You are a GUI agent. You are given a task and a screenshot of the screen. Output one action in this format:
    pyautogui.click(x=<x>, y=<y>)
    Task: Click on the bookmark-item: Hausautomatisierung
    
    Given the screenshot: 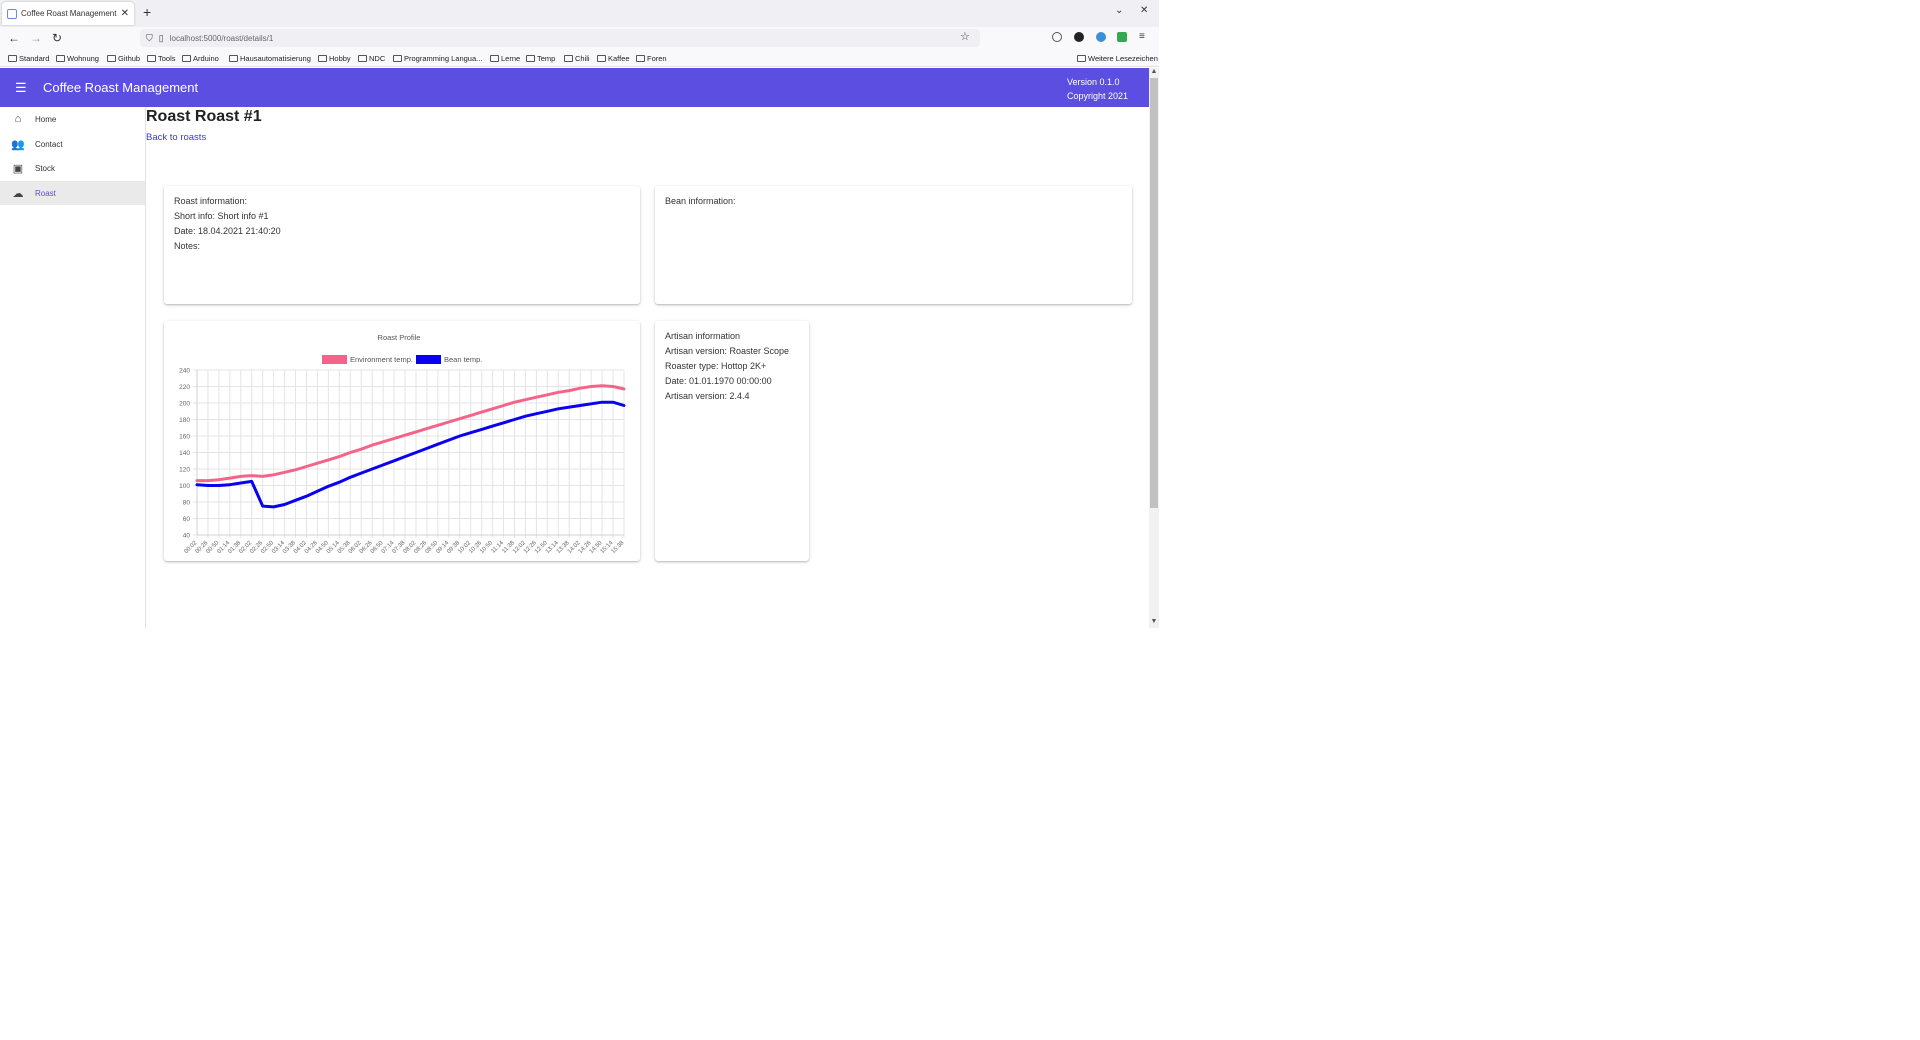 What is the action you would take?
    pyautogui.click(x=270, y=58)
    